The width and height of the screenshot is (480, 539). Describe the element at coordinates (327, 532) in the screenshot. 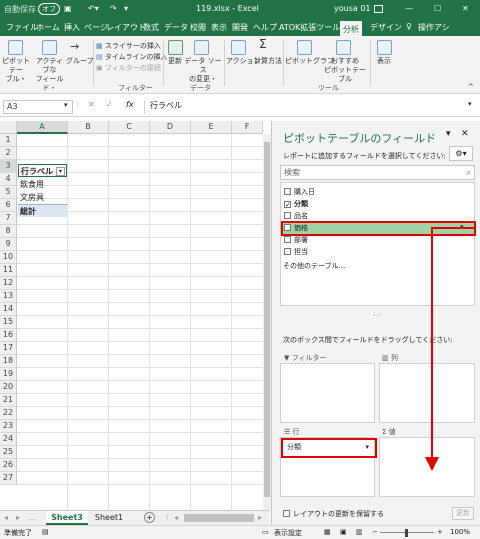

I see `normal-view-icon: ▦` at that location.